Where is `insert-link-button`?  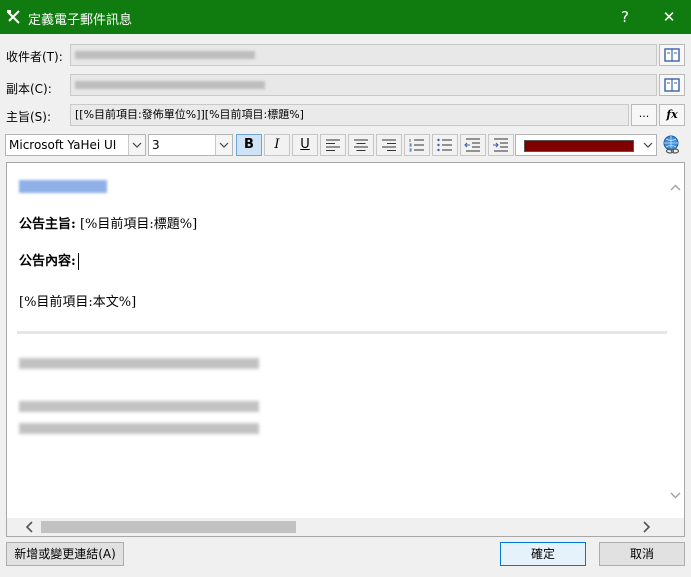
insert-link-button is located at coordinates (673, 145).